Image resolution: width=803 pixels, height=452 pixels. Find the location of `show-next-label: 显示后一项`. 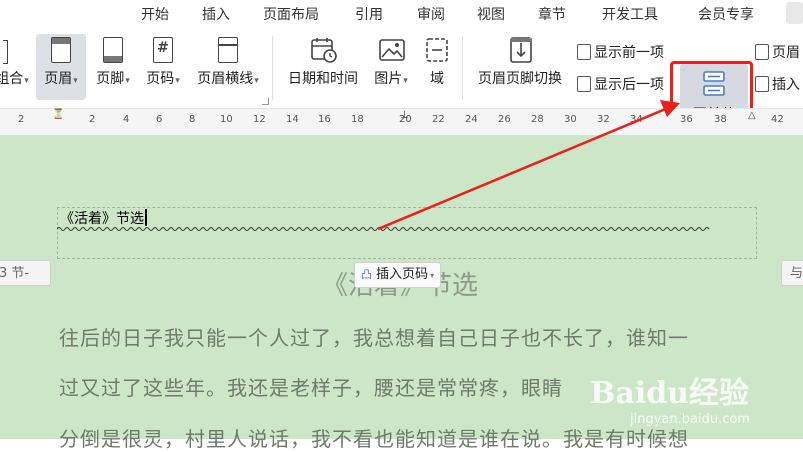

show-next-label: 显示后一项 is located at coordinates (629, 85).